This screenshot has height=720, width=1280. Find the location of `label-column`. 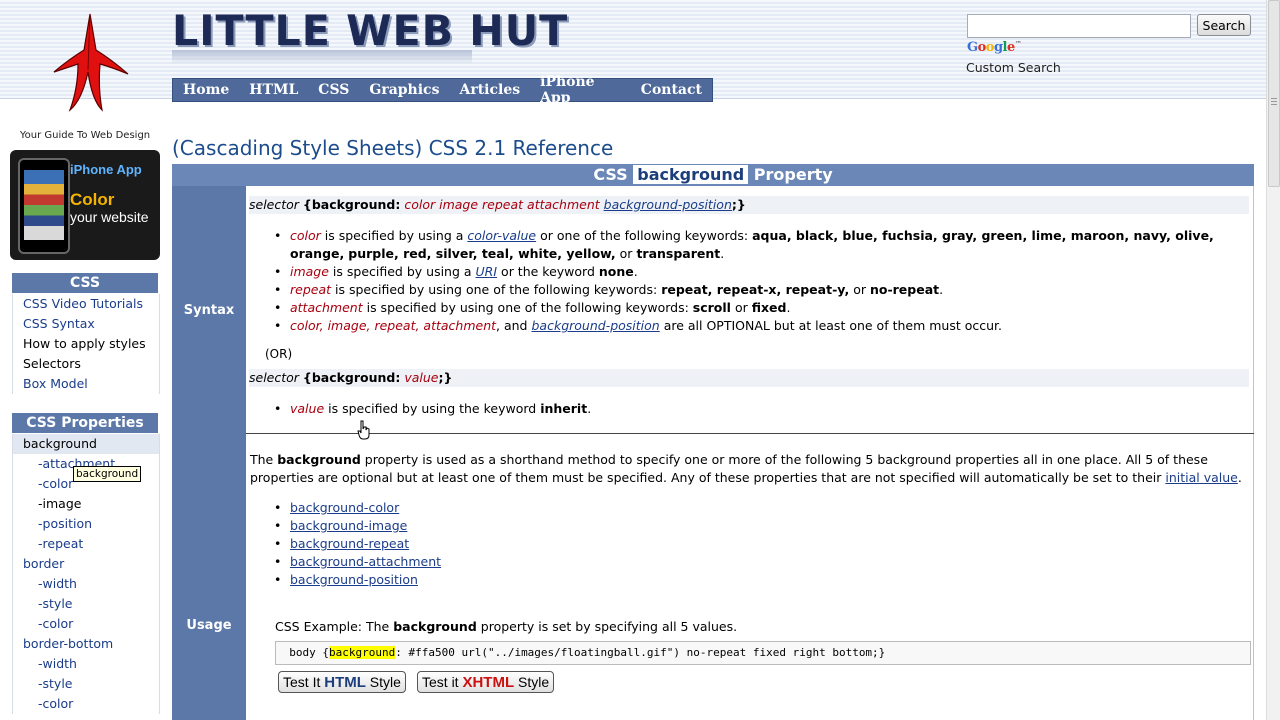

label-column is located at coordinates (209, 453).